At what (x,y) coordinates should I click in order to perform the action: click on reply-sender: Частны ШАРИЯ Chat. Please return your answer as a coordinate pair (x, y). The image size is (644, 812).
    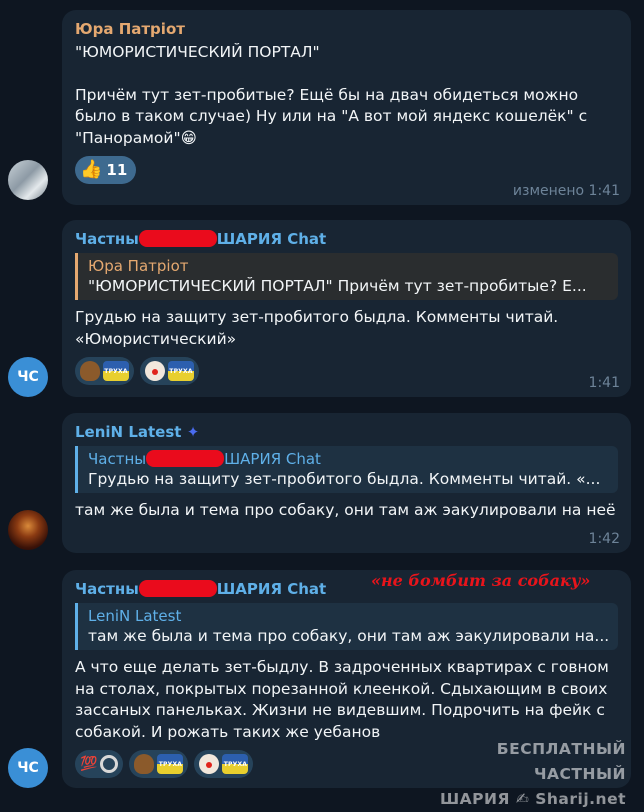
    Looking at the image, I should click on (204, 459).